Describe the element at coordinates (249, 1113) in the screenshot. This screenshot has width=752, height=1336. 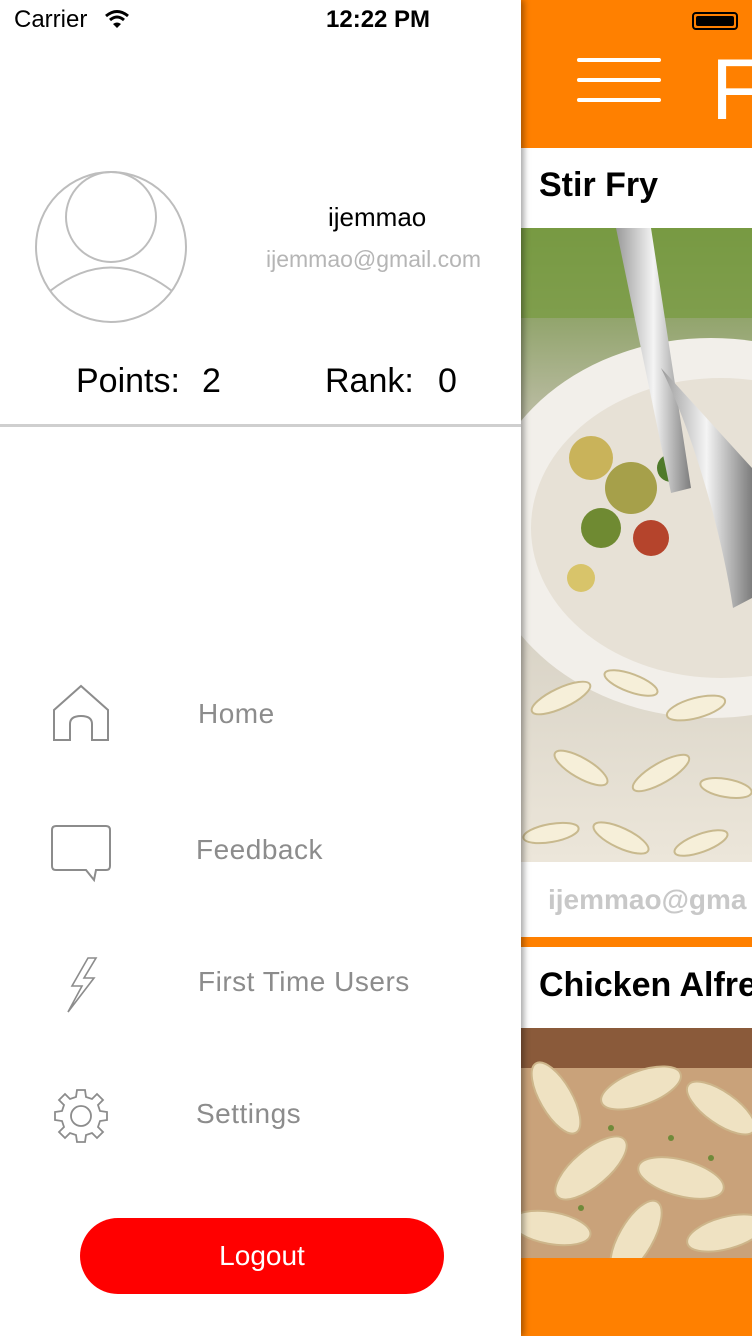
I see `menu-item-label: Settings` at that location.